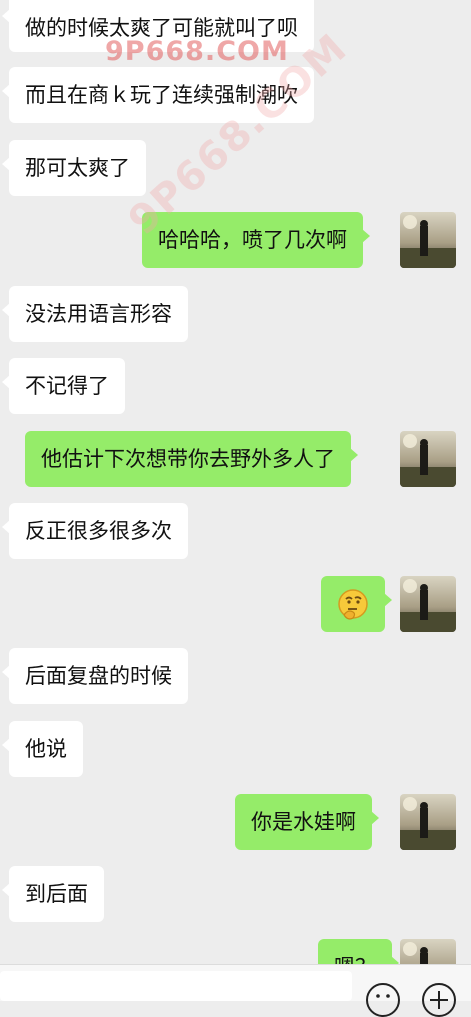 Image resolution: width=471 pixels, height=1017 pixels. I want to click on message-text: 不记得了, so click(67, 386).